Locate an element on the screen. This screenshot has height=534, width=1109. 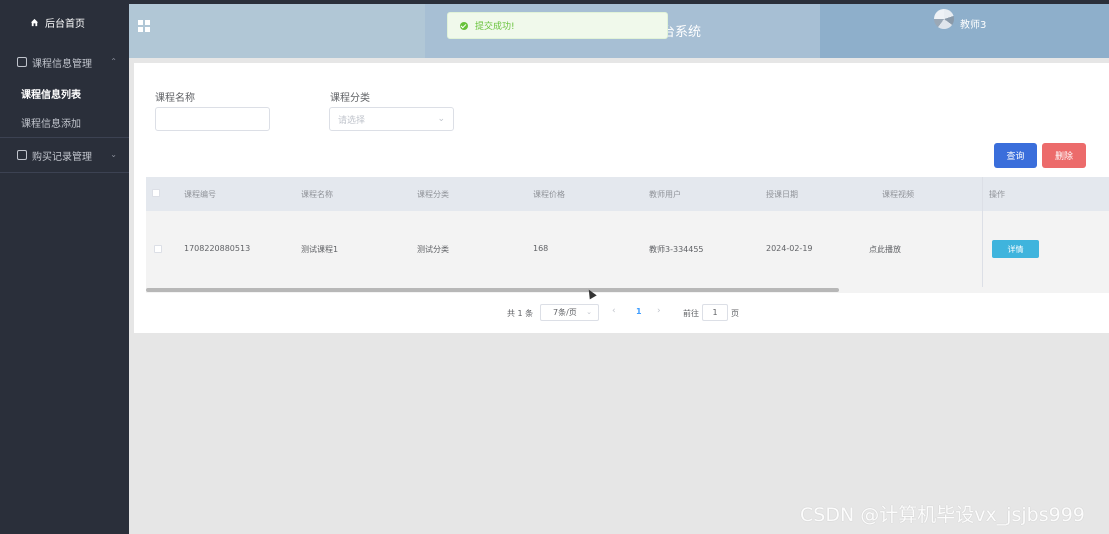
cell-teacher: 教师3-334455 is located at coordinates (676, 249).